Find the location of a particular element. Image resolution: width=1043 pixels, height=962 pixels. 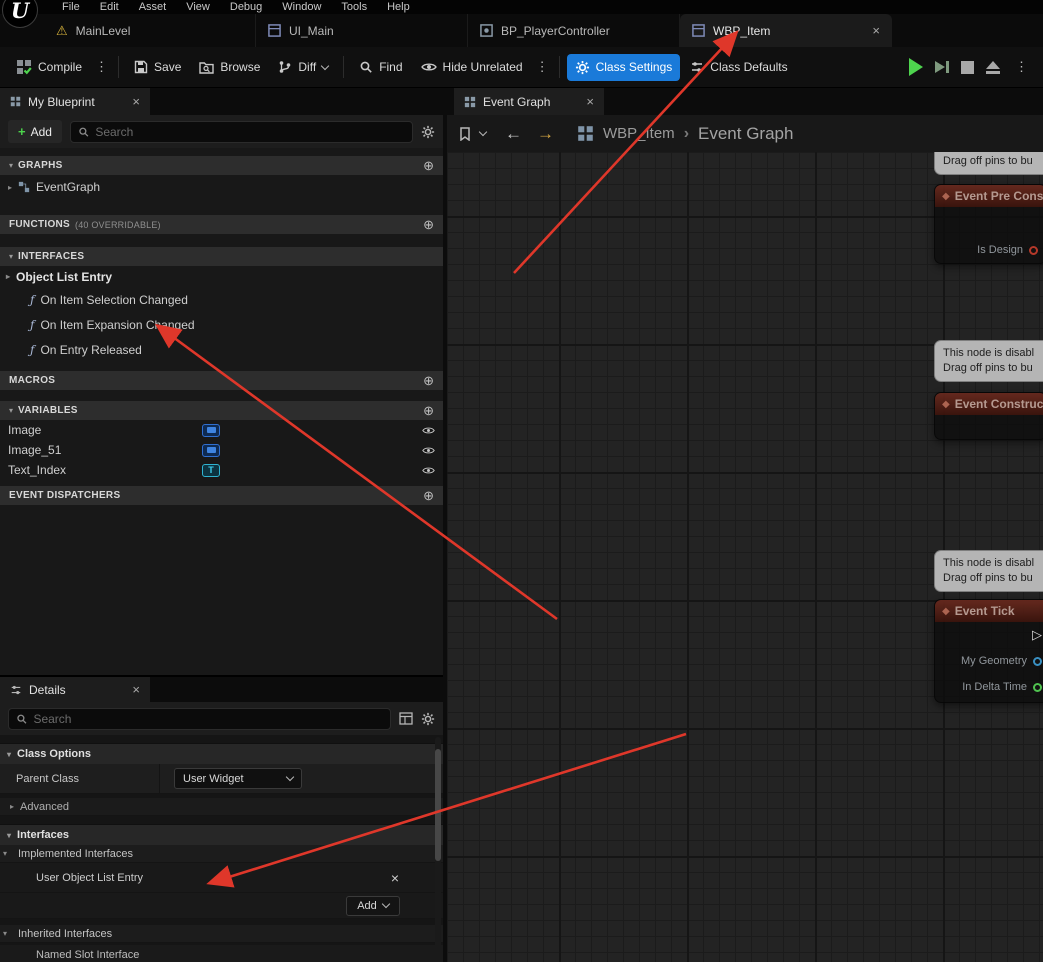

section-macros: MACROS ⊕ is located at coordinates (221, 380).